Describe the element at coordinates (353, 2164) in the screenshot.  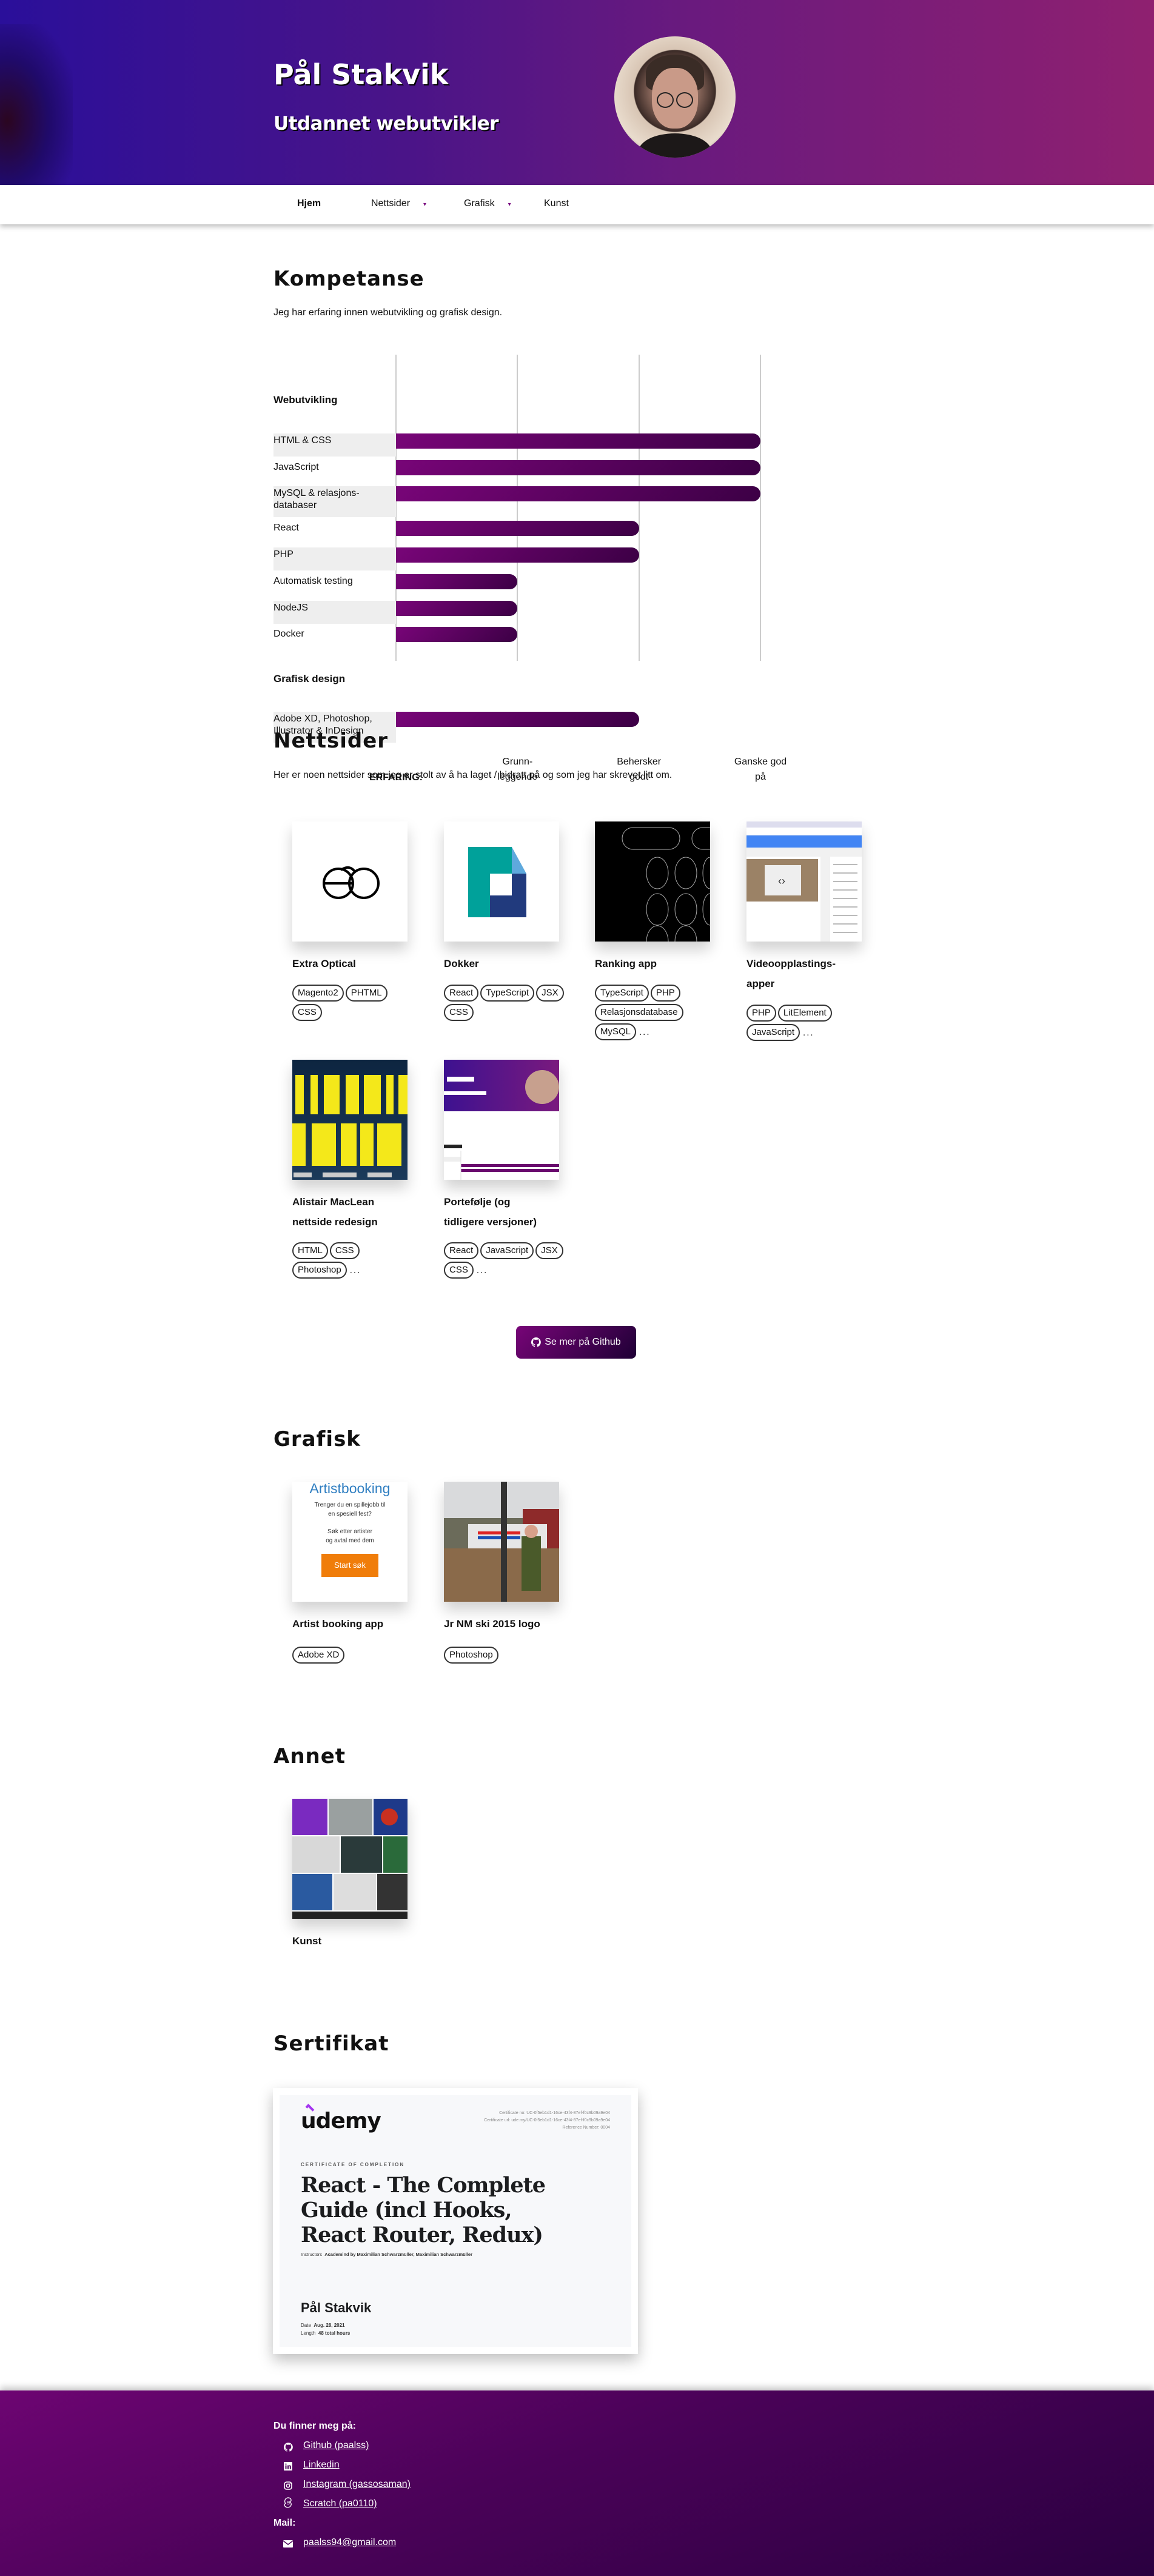
I see `certificate-kicker: CERTIFICATE OF COMPLETION` at that location.